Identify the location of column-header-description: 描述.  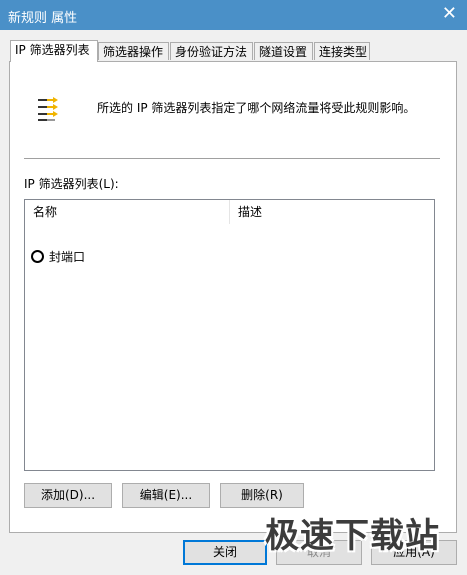
(330, 212).